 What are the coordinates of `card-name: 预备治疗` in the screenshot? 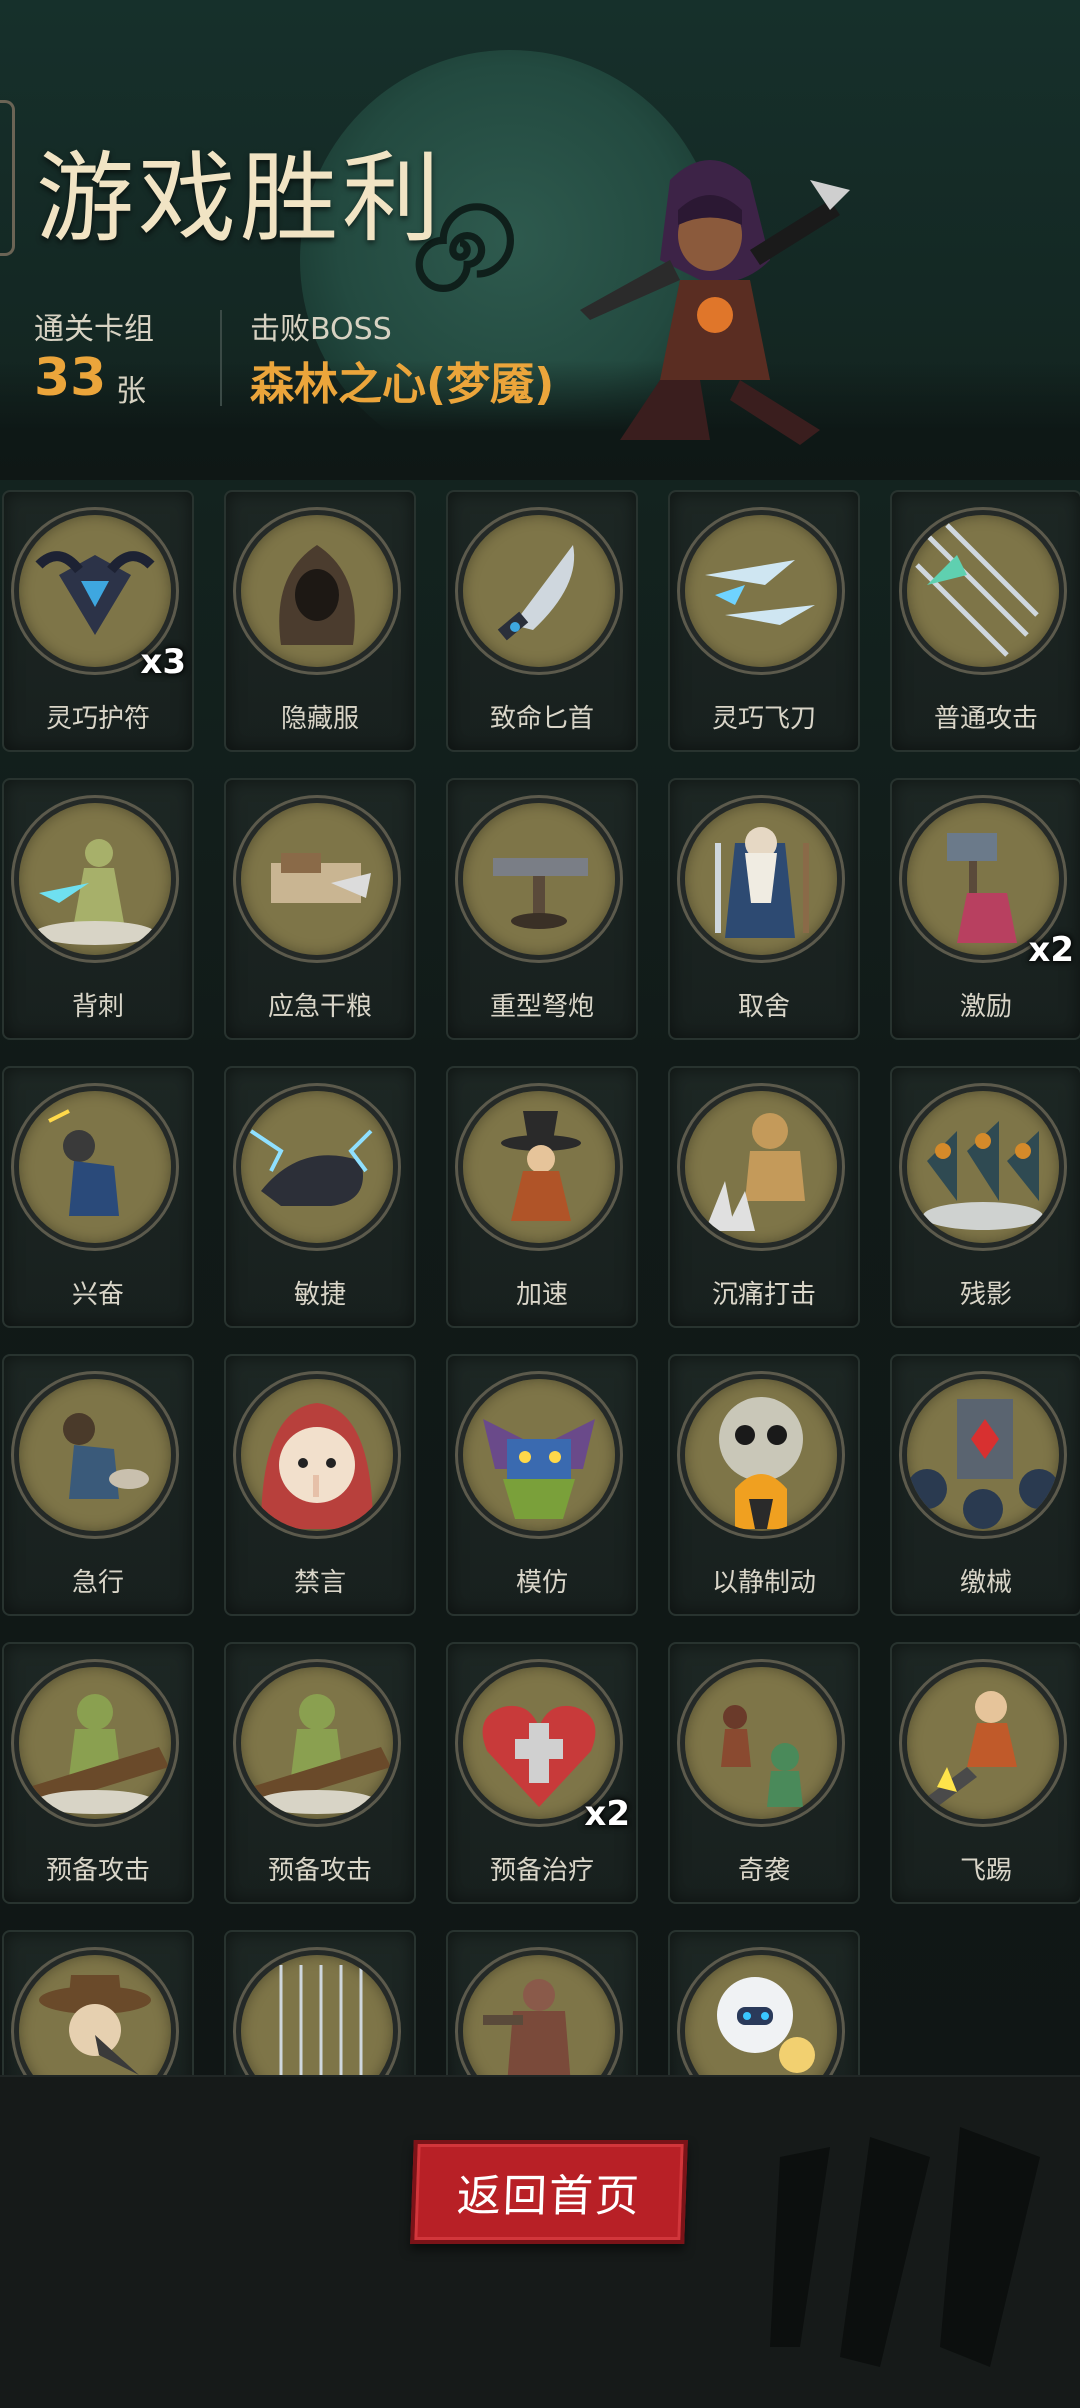 It's located at (541, 1871).